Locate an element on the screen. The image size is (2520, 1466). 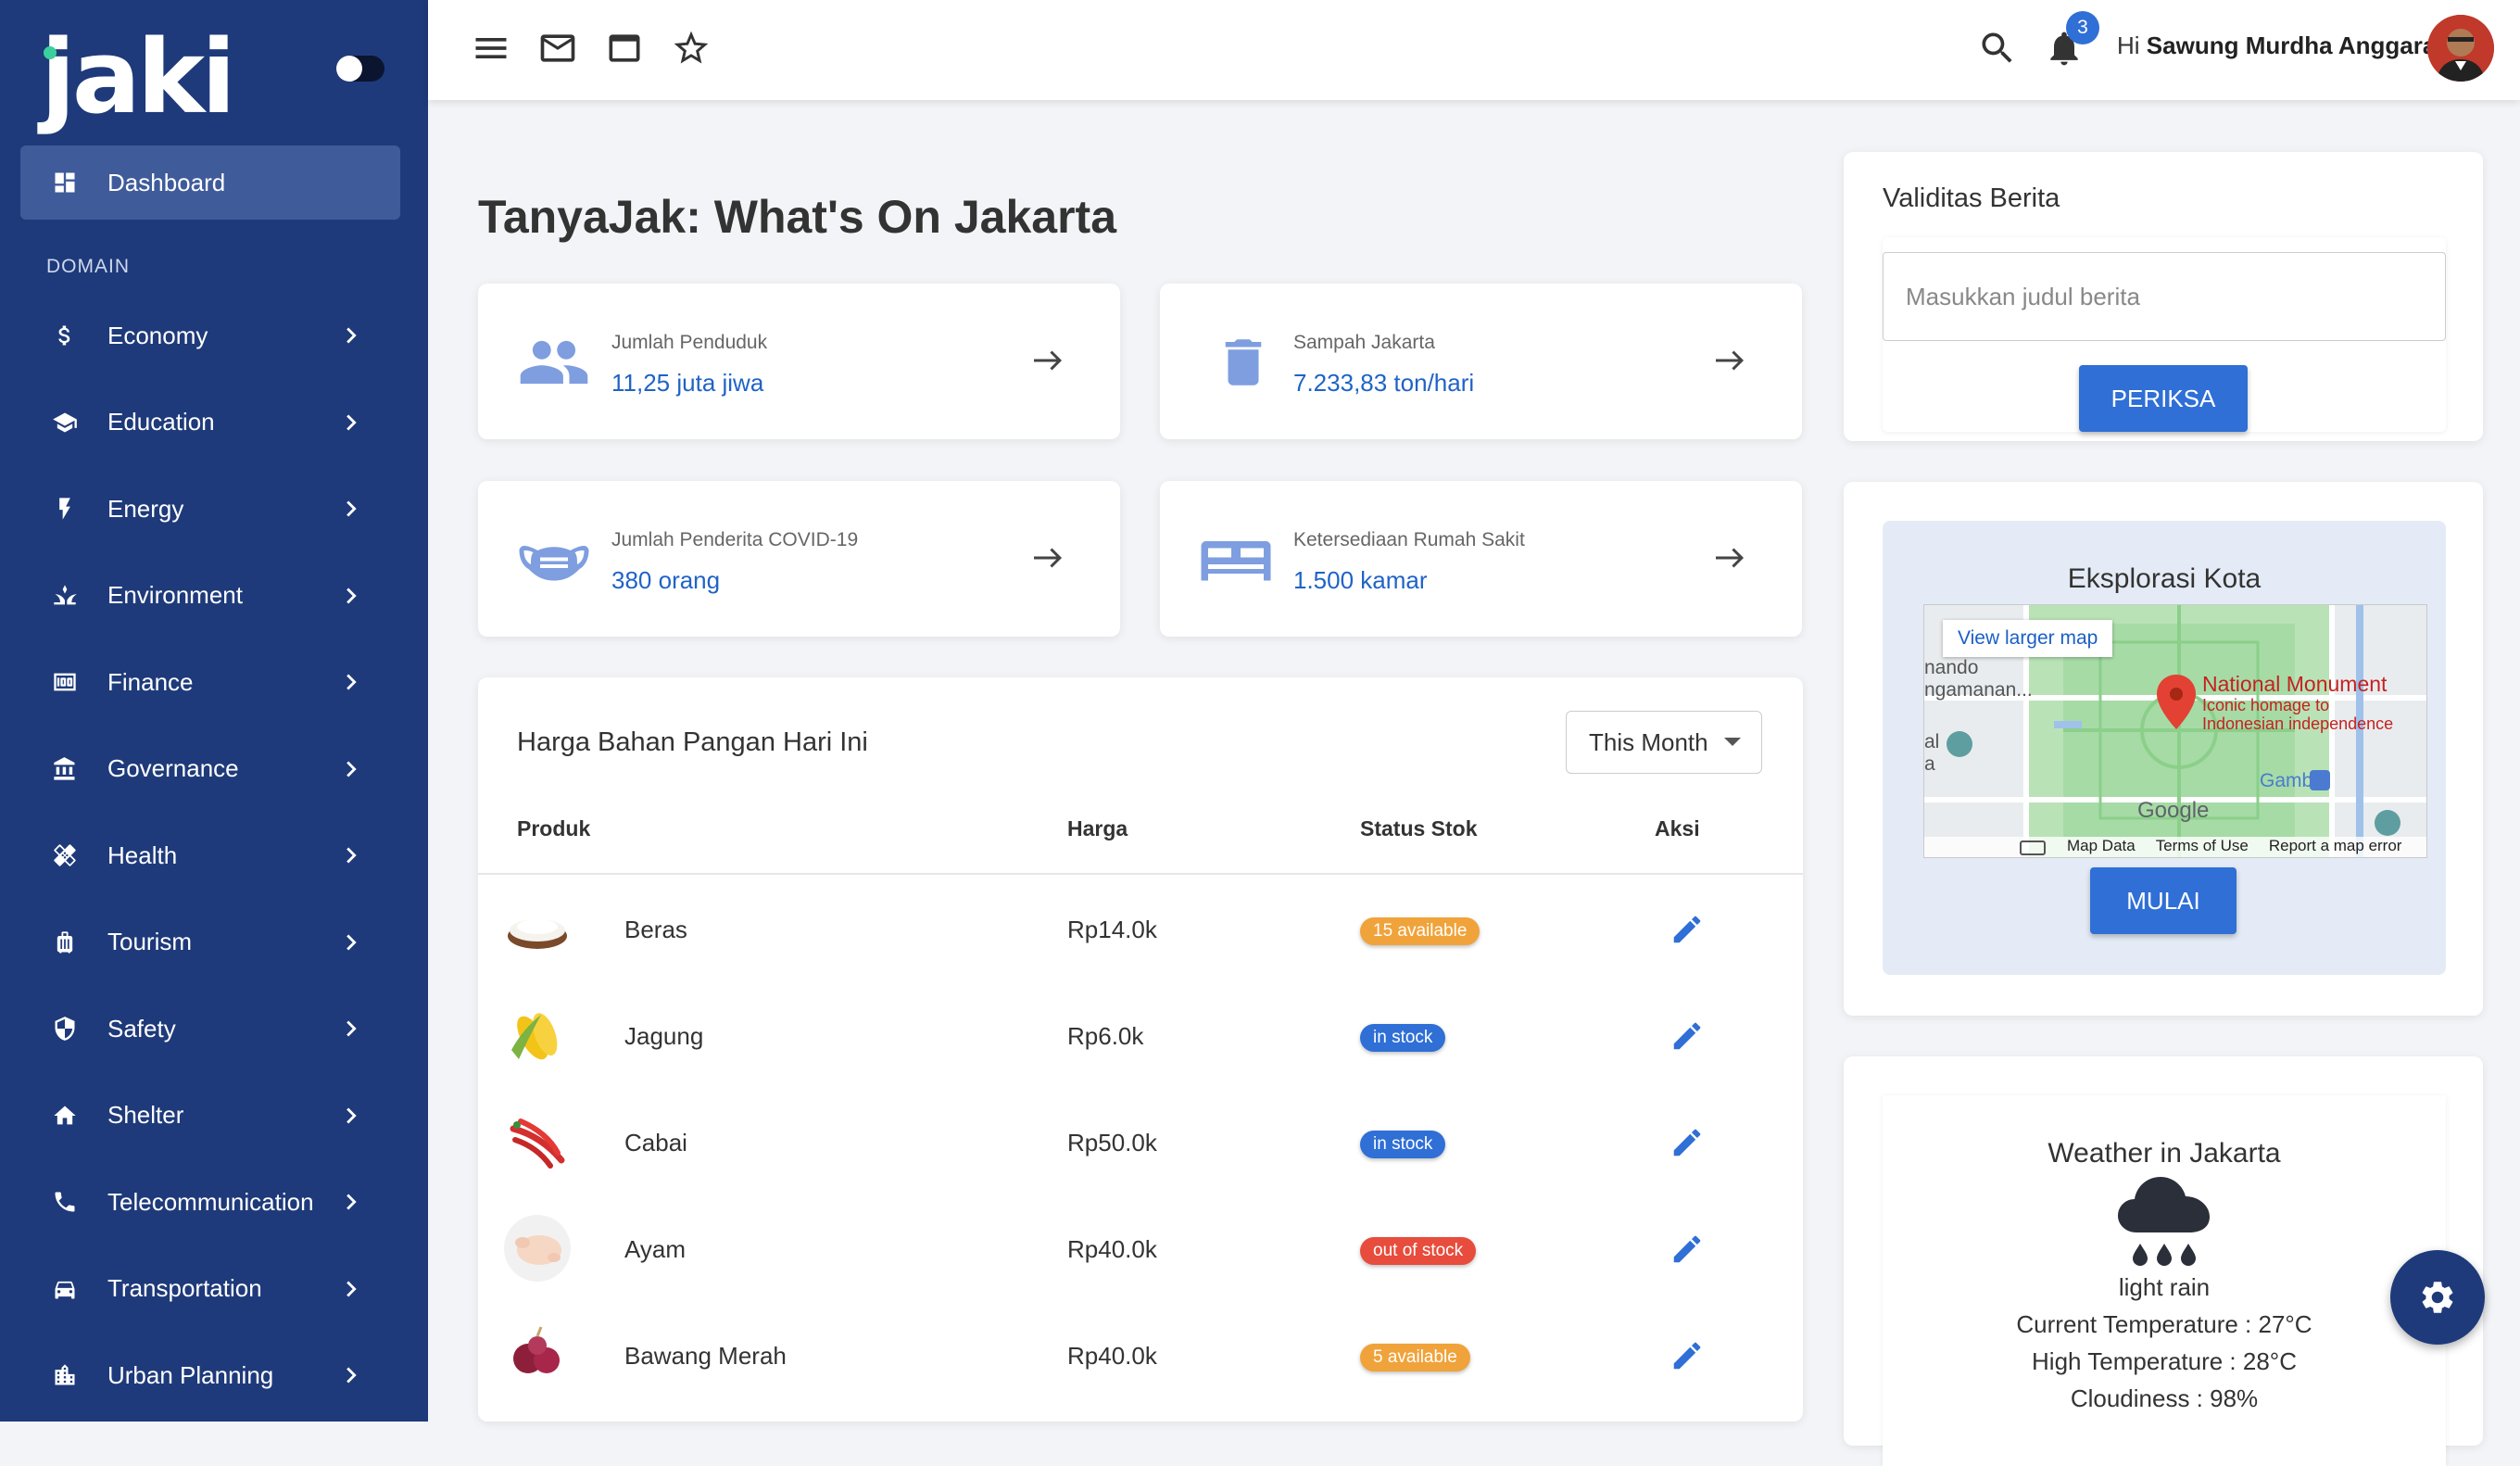
stock-status-badge: out of stock is located at coordinates (1418, 1251).